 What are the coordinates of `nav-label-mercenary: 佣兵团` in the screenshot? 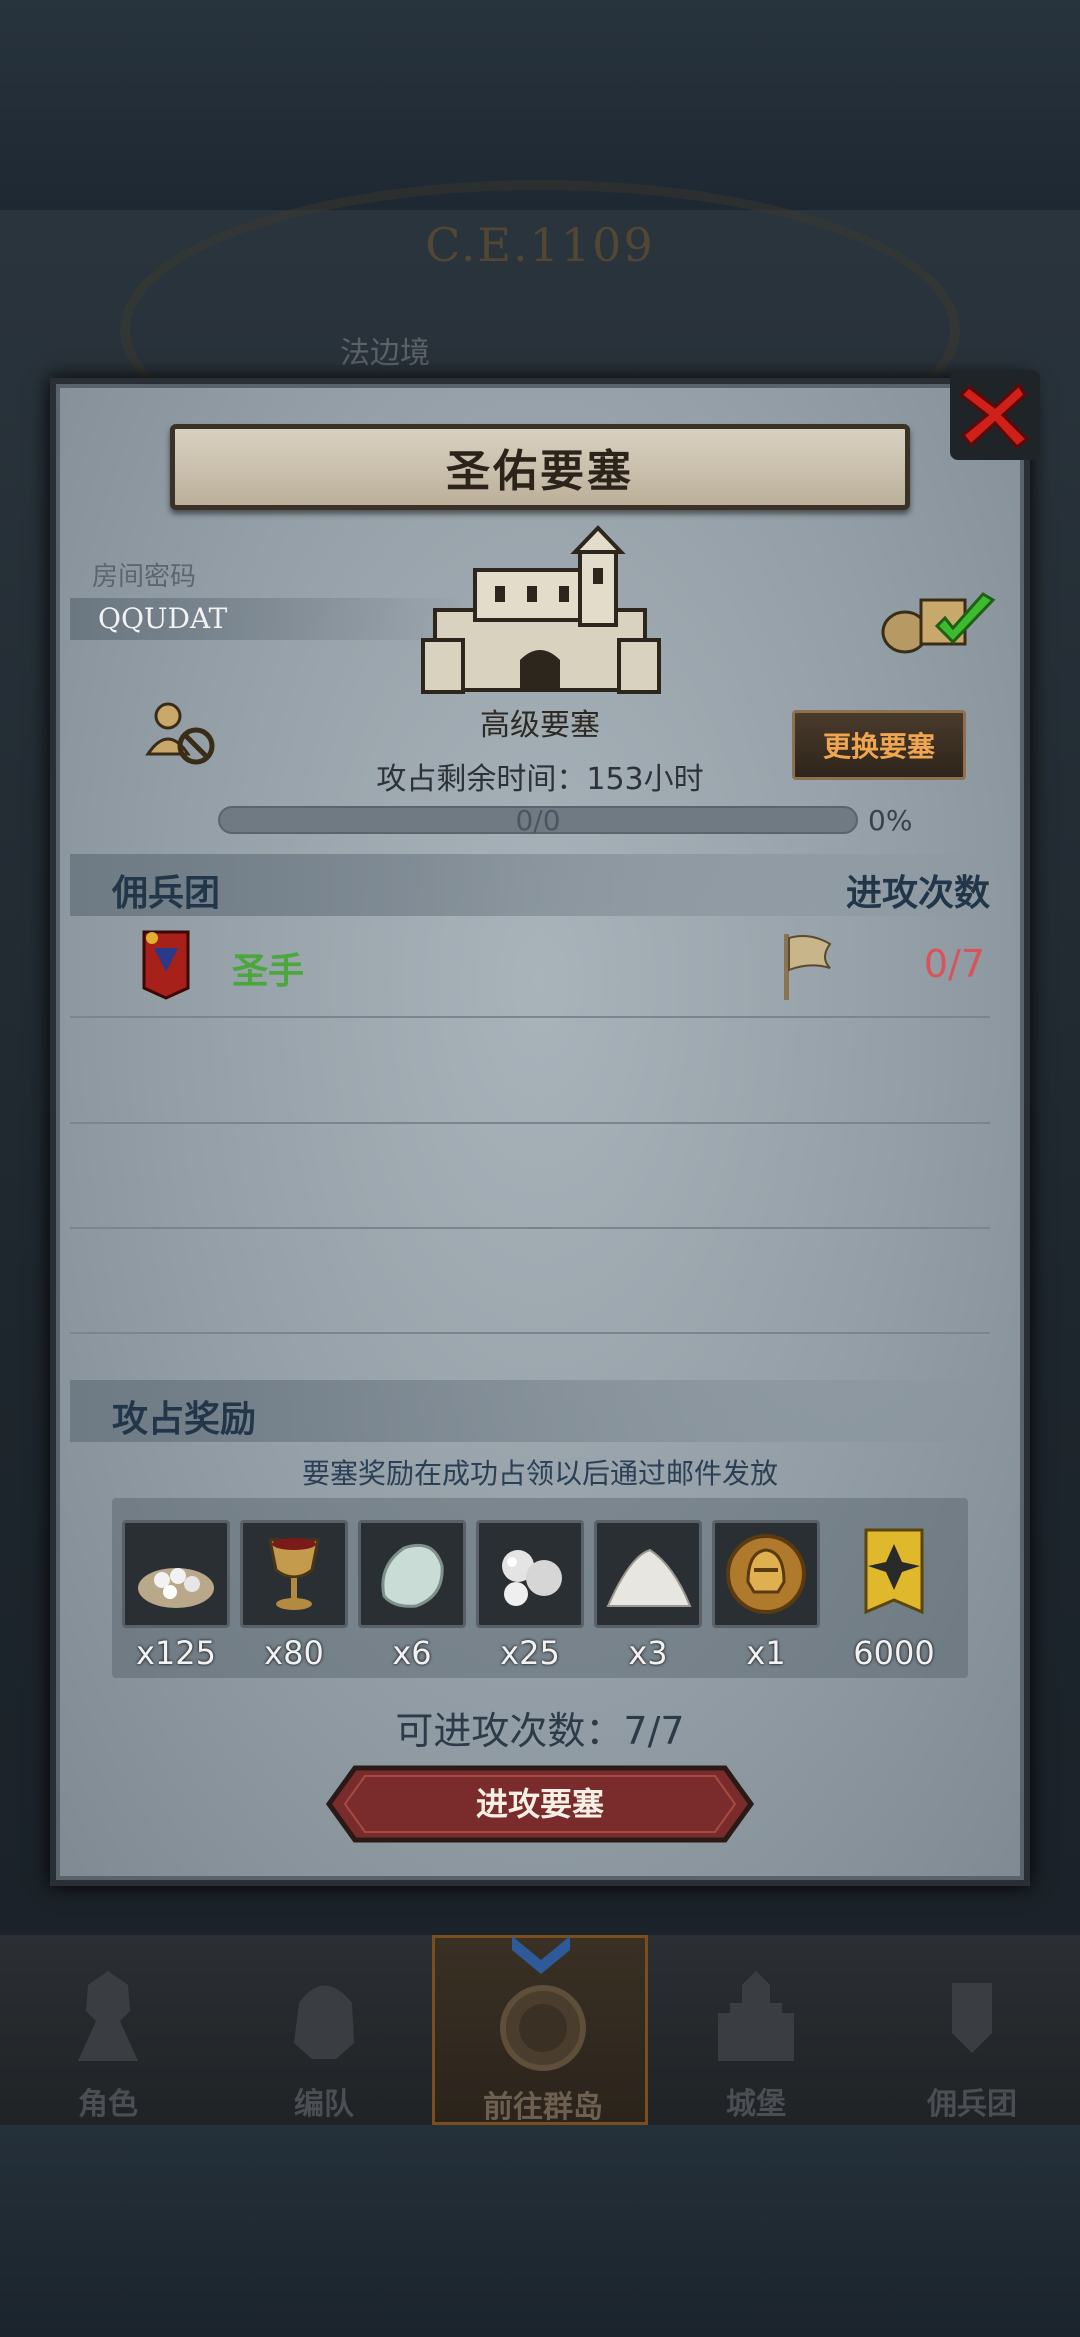 It's located at (972, 2104).